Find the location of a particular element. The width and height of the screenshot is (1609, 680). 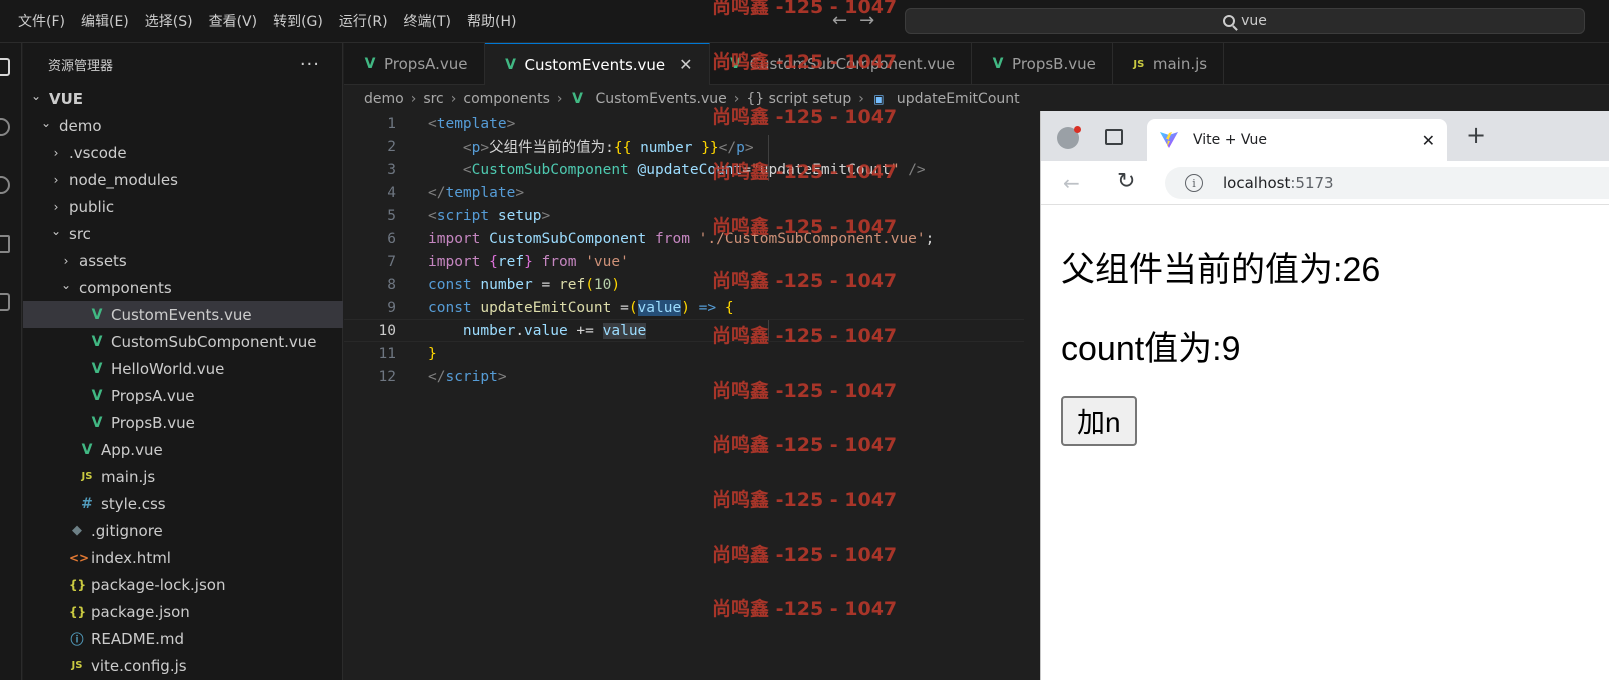

html-file-icon: <> is located at coordinates (79, 557).